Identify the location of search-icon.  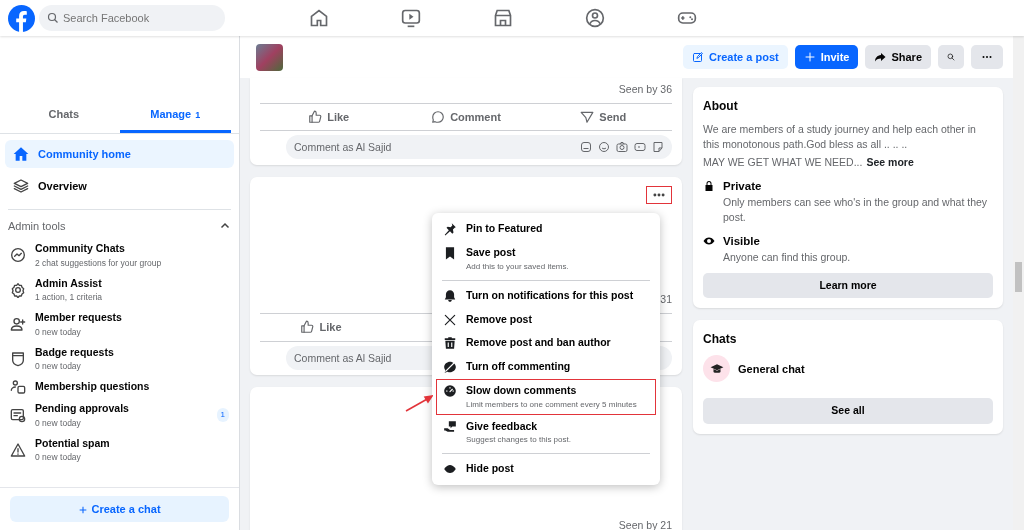
(951, 57).